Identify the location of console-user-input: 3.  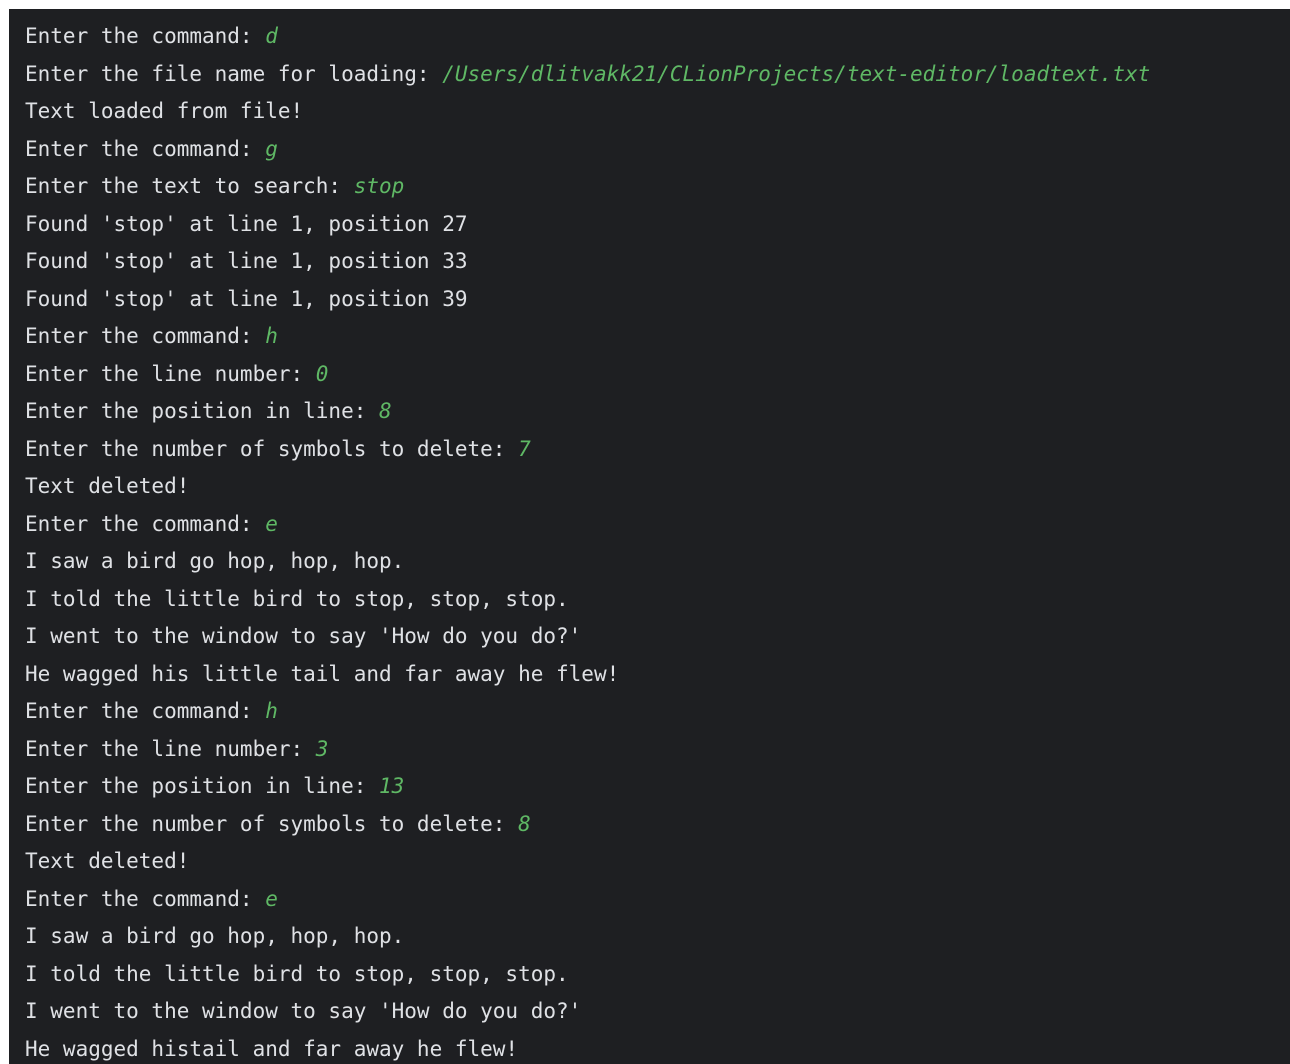
(322, 748).